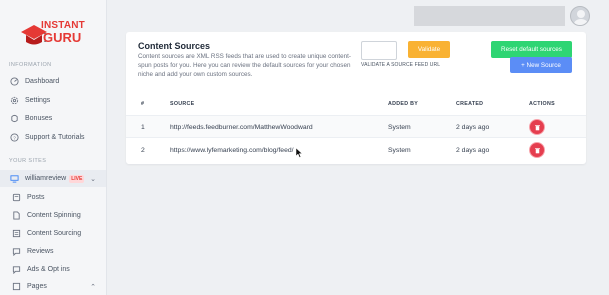 The height and width of the screenshot is (295, 609). Describe the element at coordinates (14, 101) in the screenshot. I see `gear-icon` at that location.